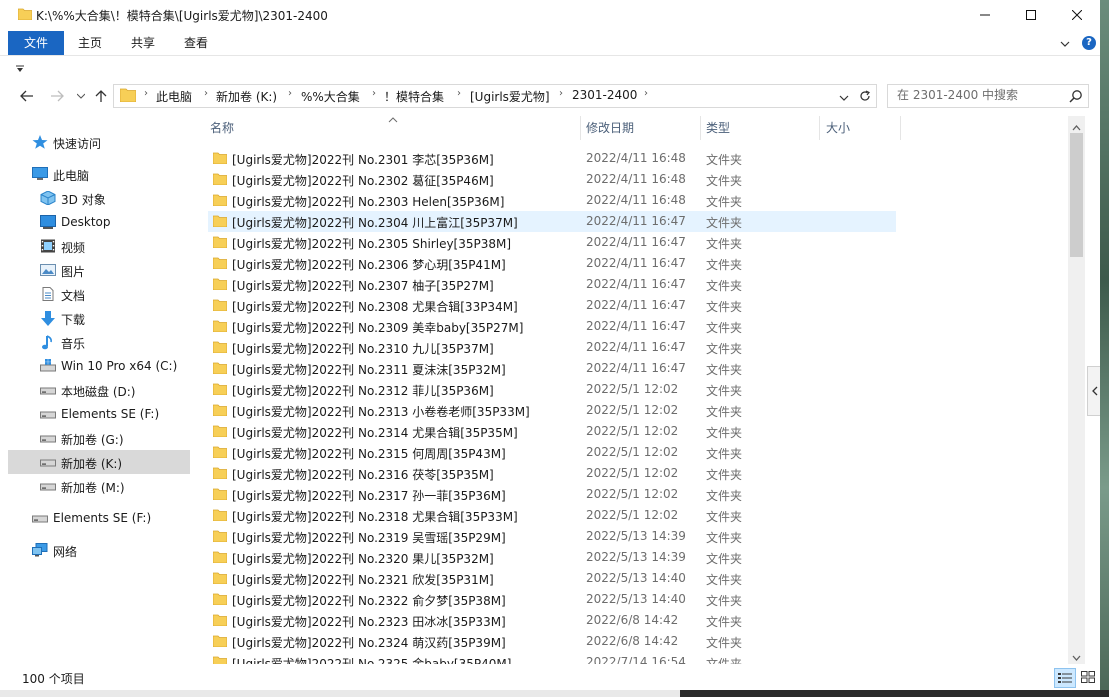 The height and width of the screenshot is (697, 1109). I want to click on help-icon: ?, so click(1089, 43).